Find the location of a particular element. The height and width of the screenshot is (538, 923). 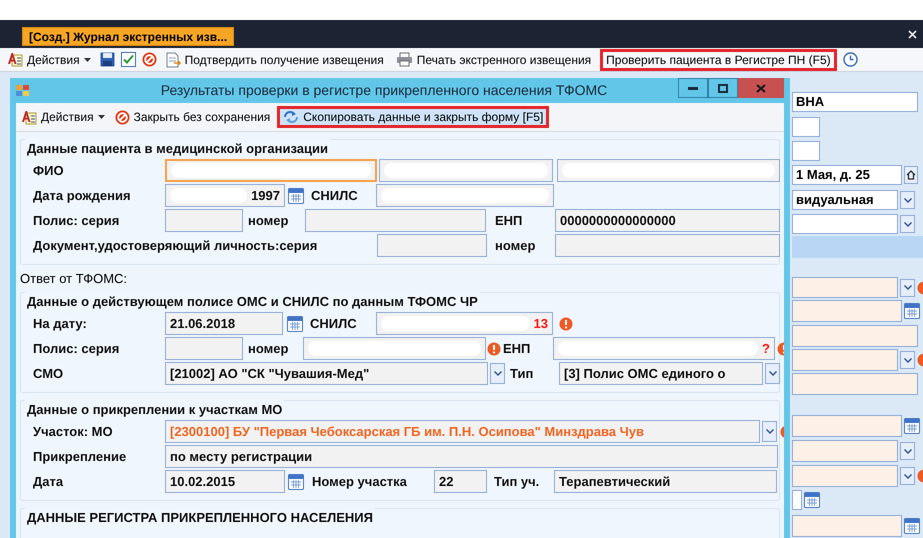

input-field: 1997 is located at coordinates (225, 195).